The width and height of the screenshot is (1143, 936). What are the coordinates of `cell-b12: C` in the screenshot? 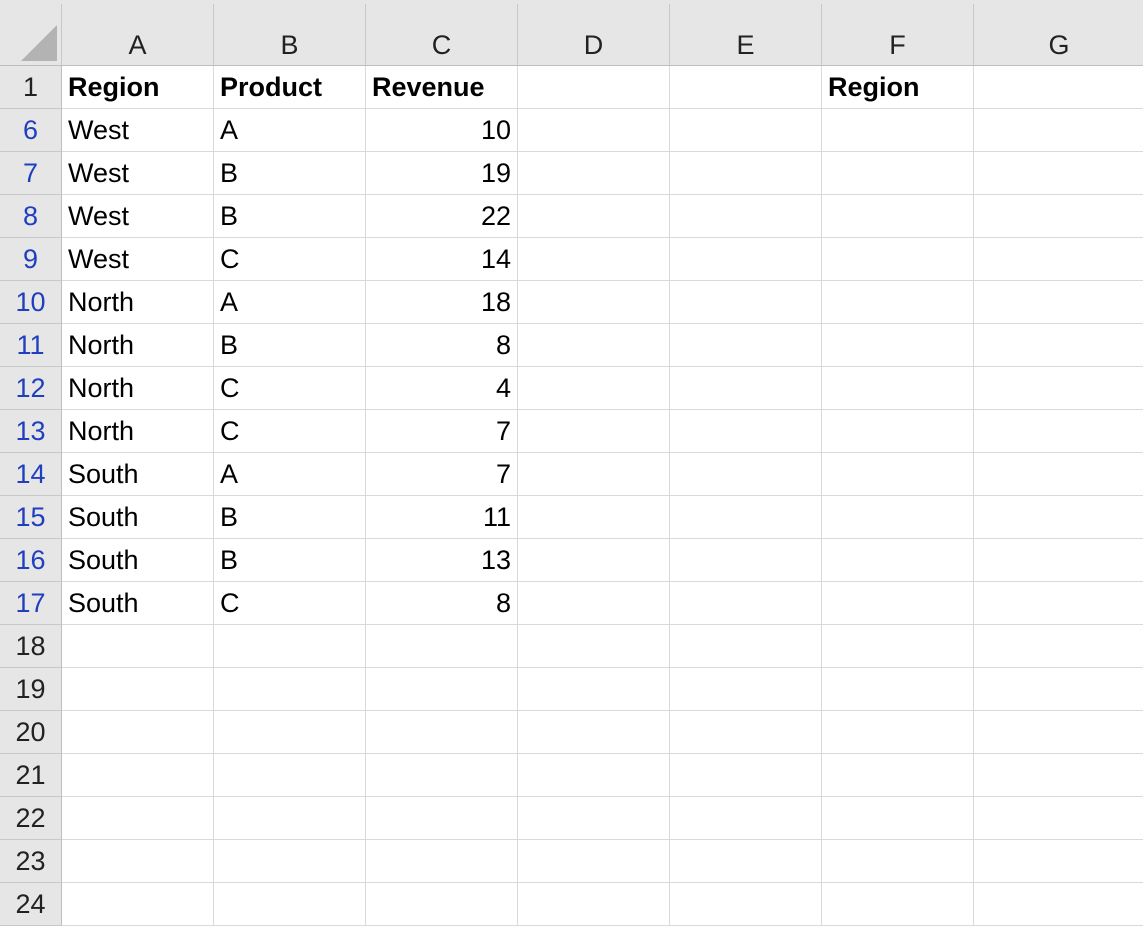 It's located at (290, 388).